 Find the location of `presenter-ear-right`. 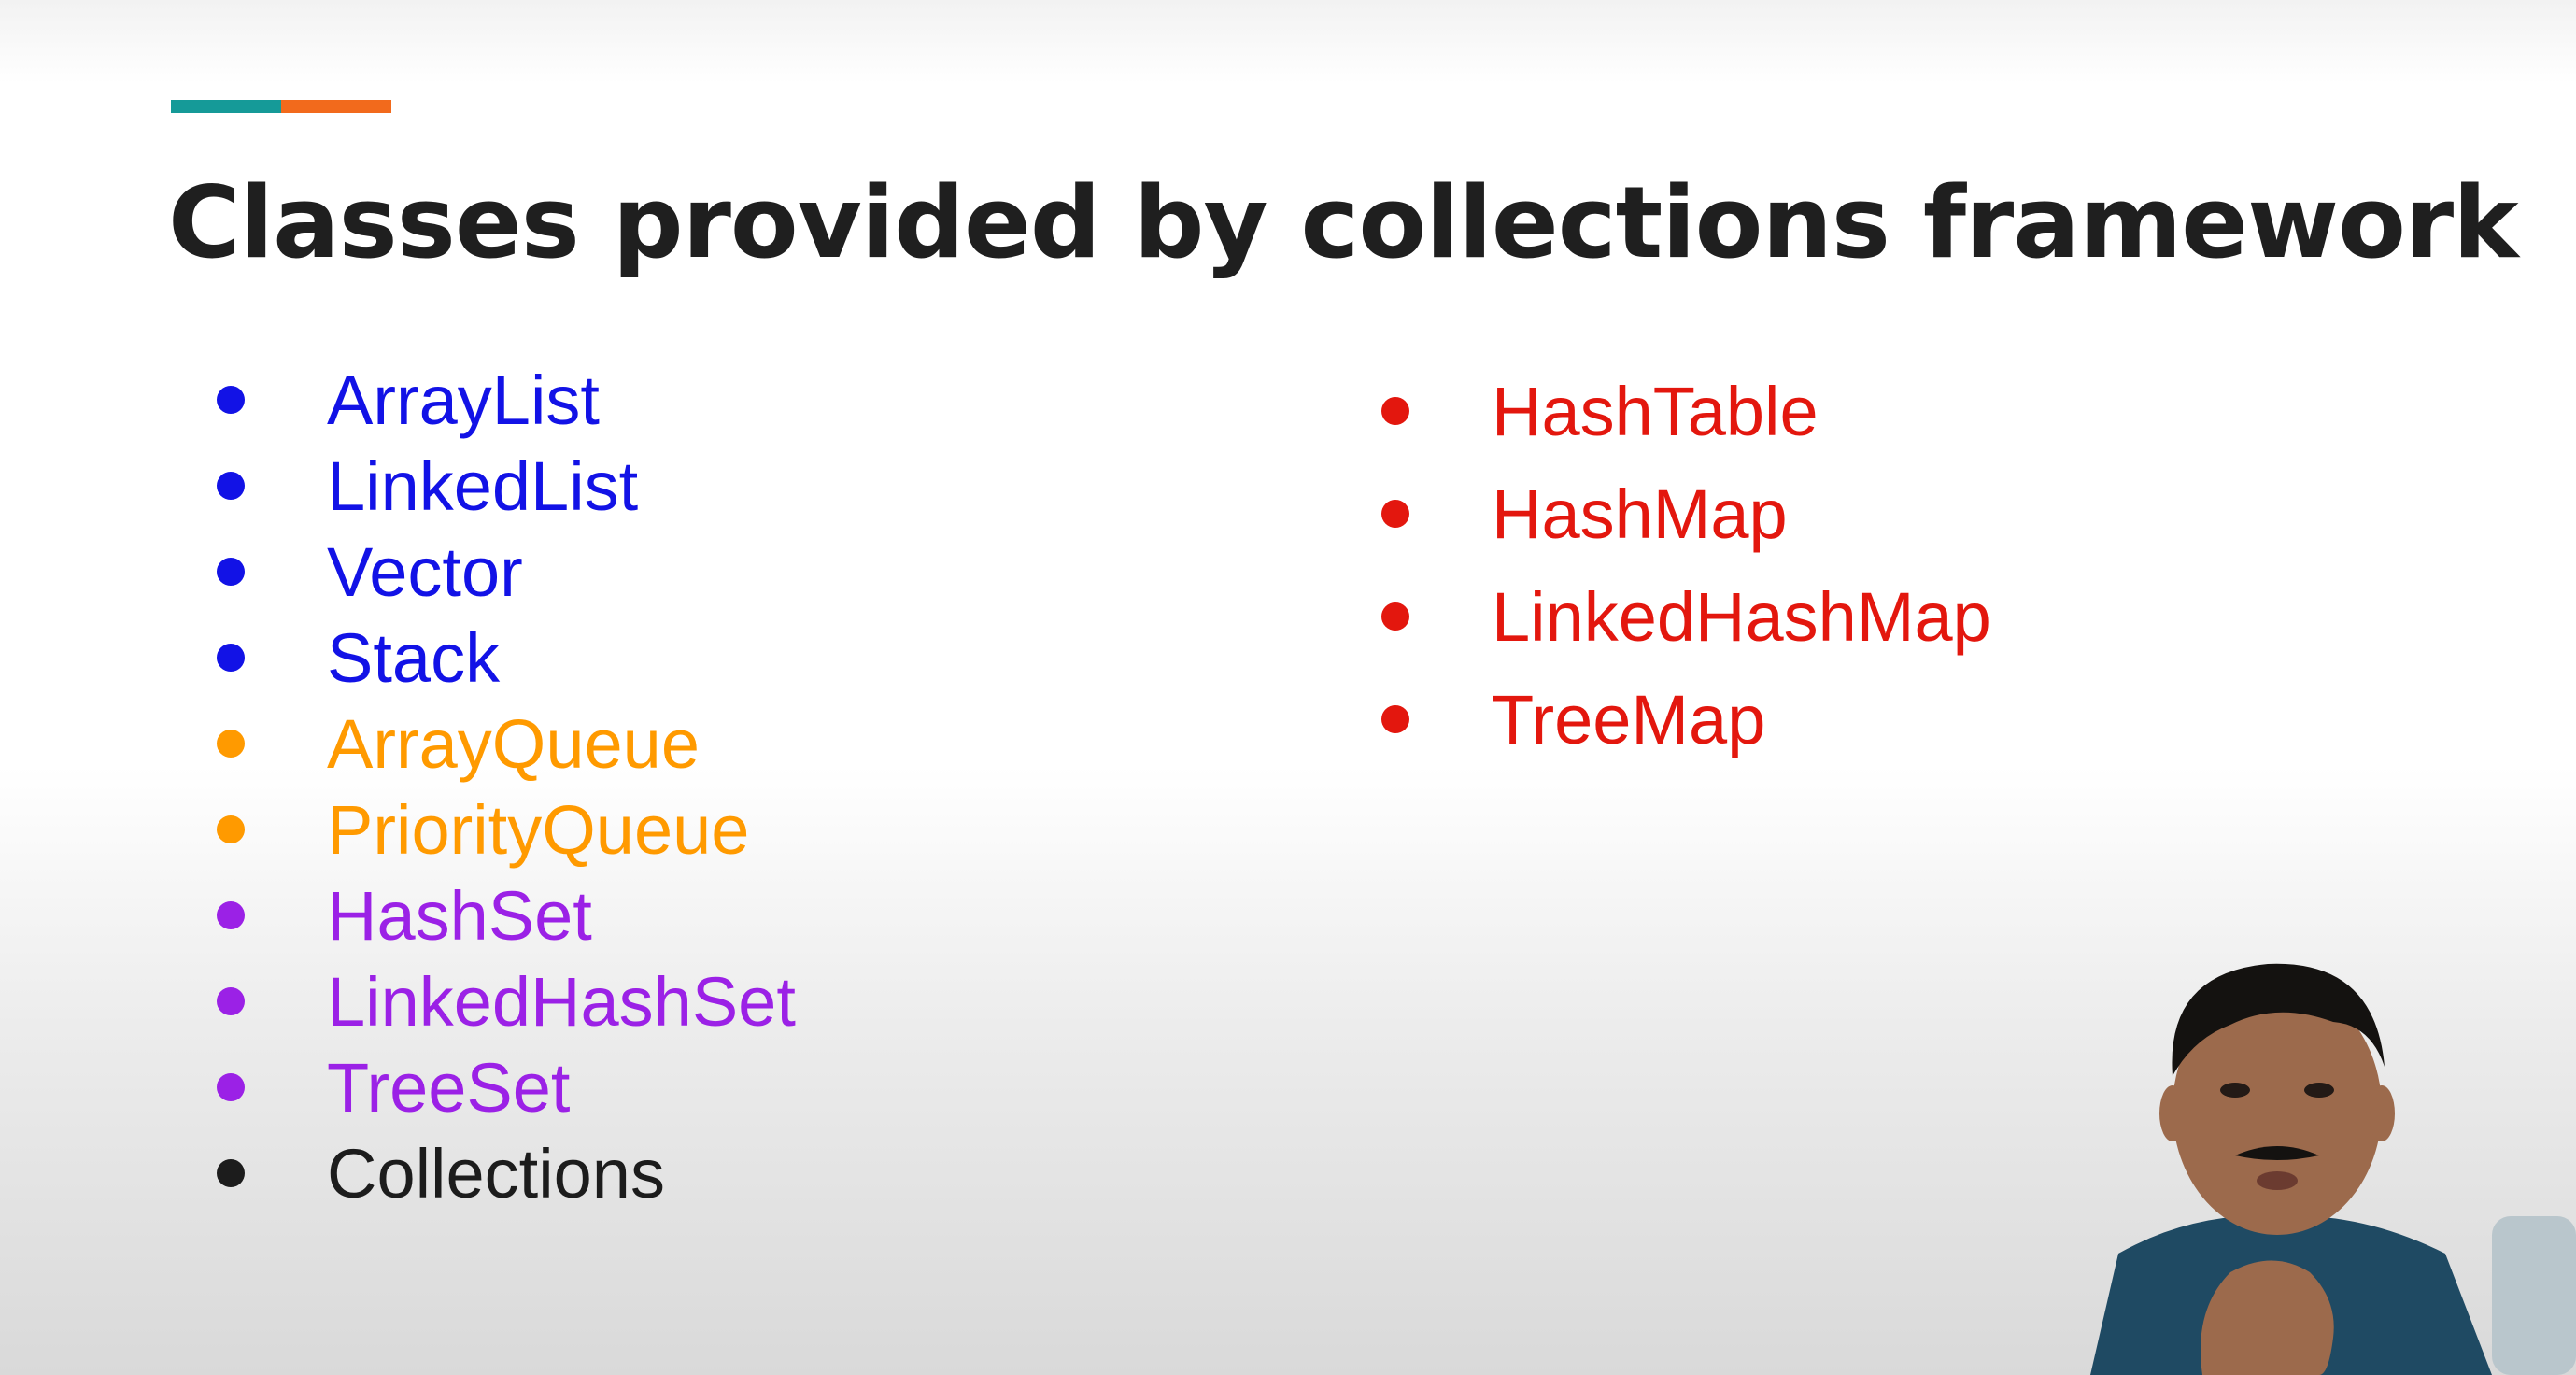

presenter-ear-right is located at coordinates (2382, 1113).